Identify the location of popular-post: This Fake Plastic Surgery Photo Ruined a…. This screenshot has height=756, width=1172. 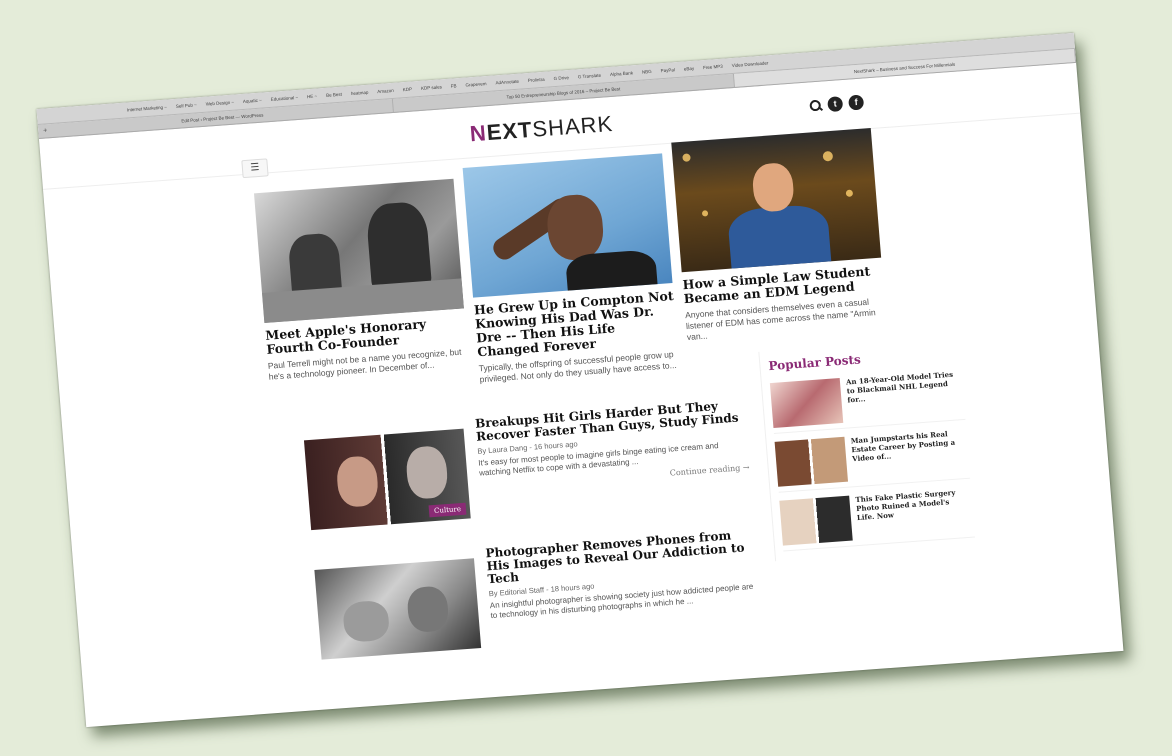
(877, 518).